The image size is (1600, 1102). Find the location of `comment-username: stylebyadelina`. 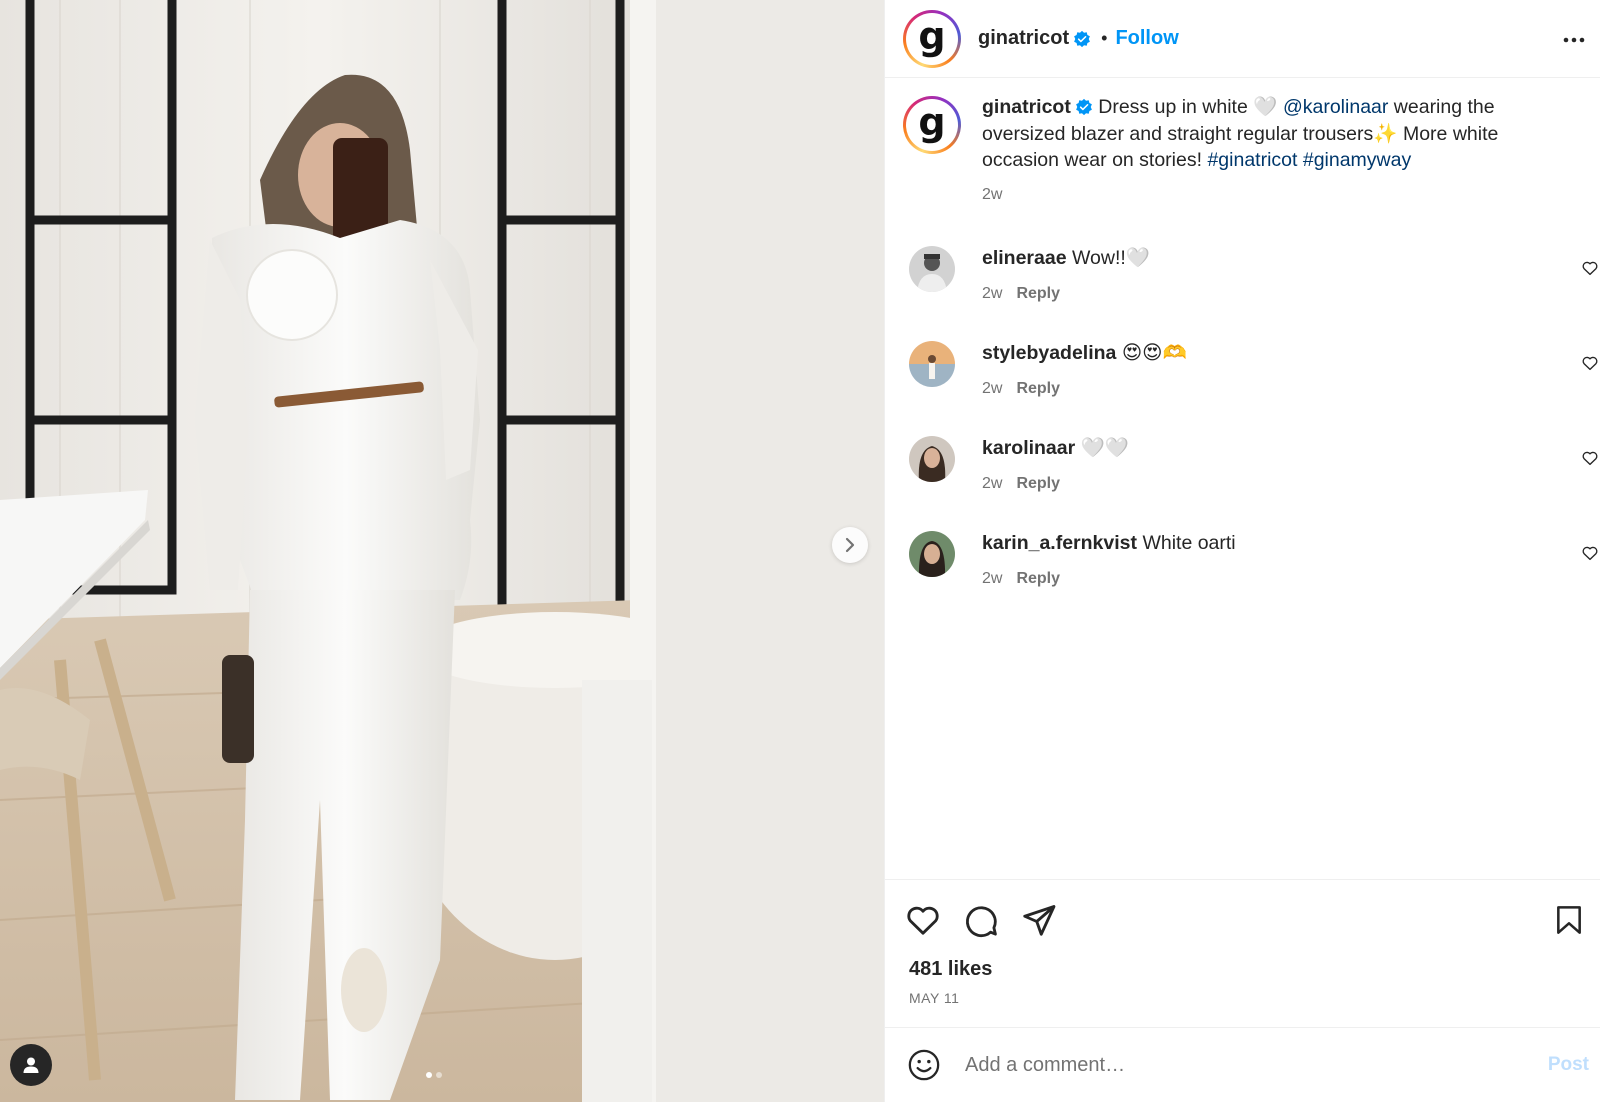

comment-username: stylebyadelina is located at coordinates (1049, 353).